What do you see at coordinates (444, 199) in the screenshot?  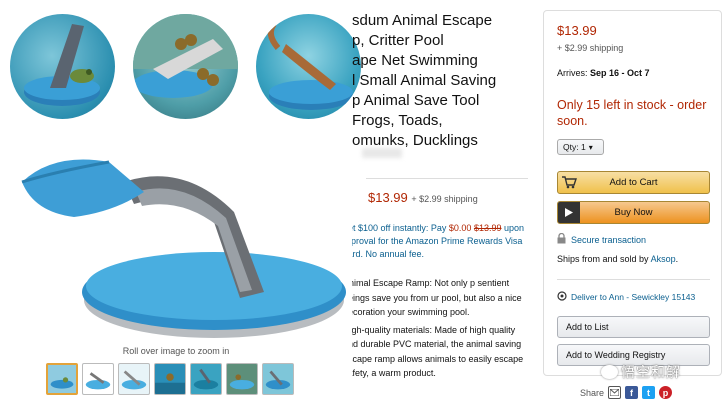 I see `product-shipping: + $2.99 shipping` at bounding box center [444, 199].